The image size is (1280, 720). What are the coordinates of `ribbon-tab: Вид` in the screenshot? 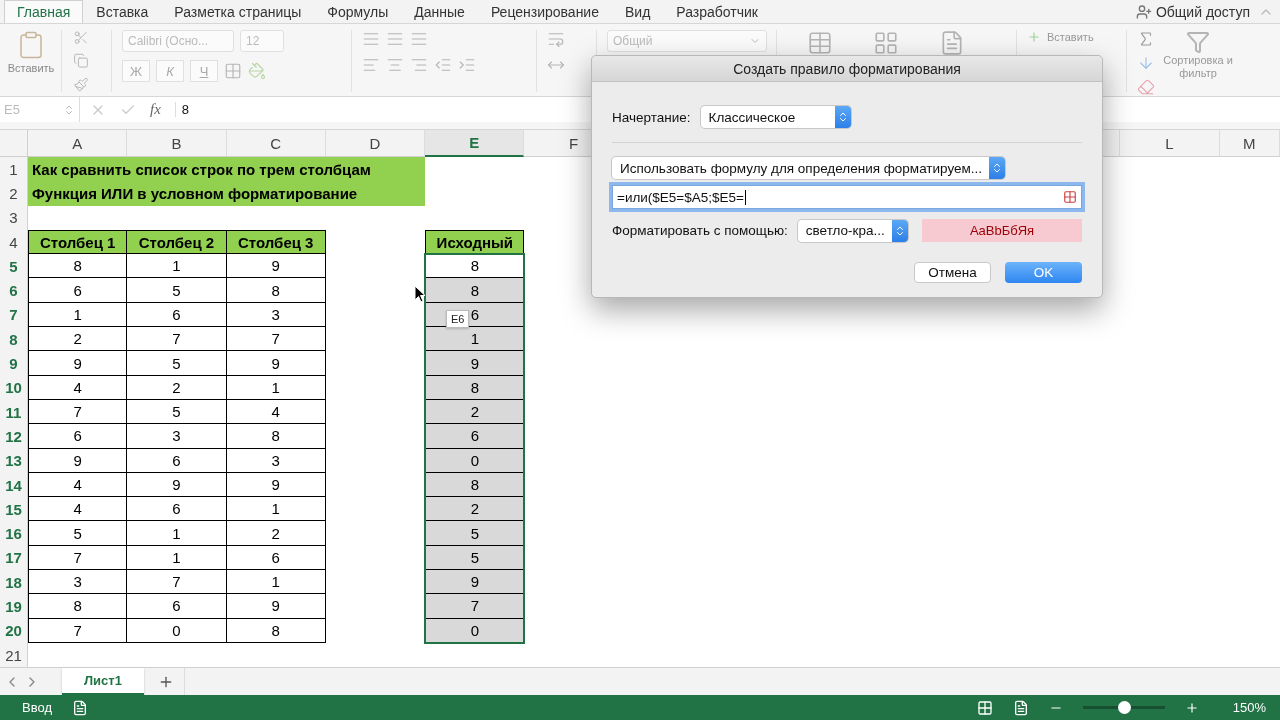 It's located at (638, 11).